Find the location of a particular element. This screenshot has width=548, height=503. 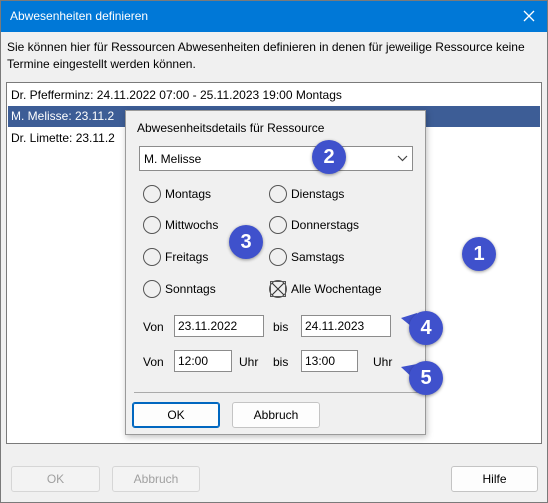

time-to-label: bis is located at coordinates (281, 362).